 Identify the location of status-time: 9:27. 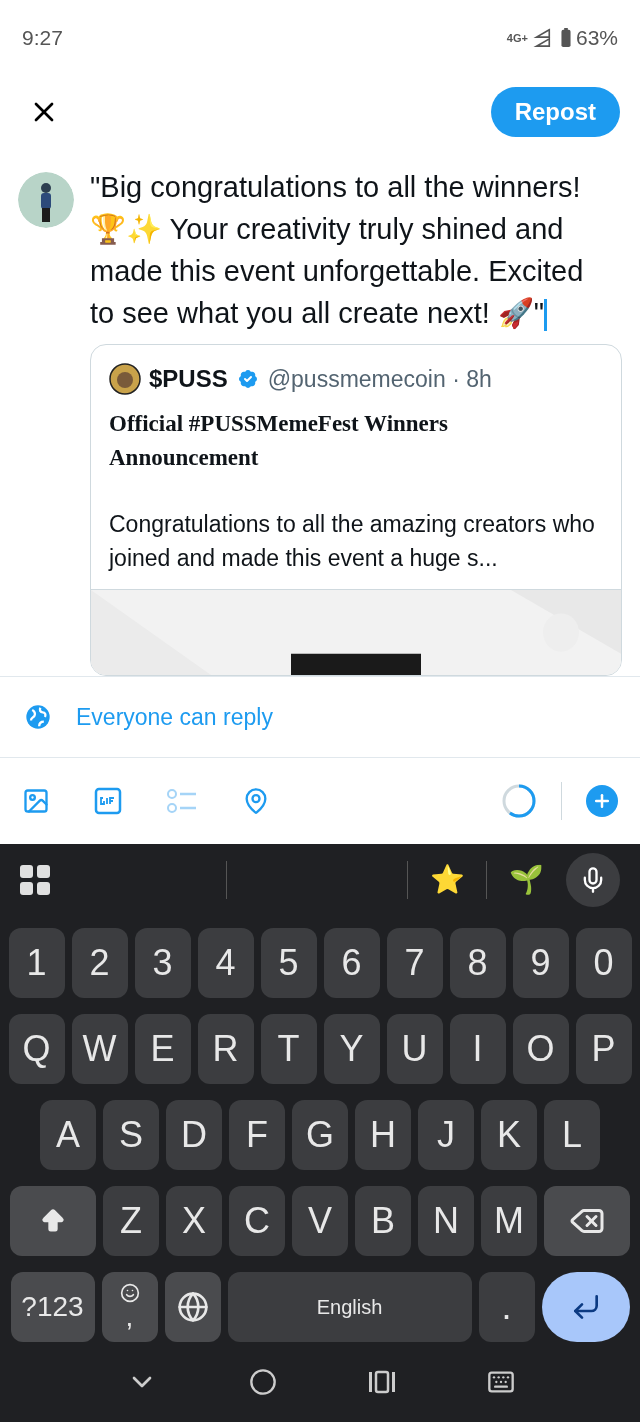
(42, 38).